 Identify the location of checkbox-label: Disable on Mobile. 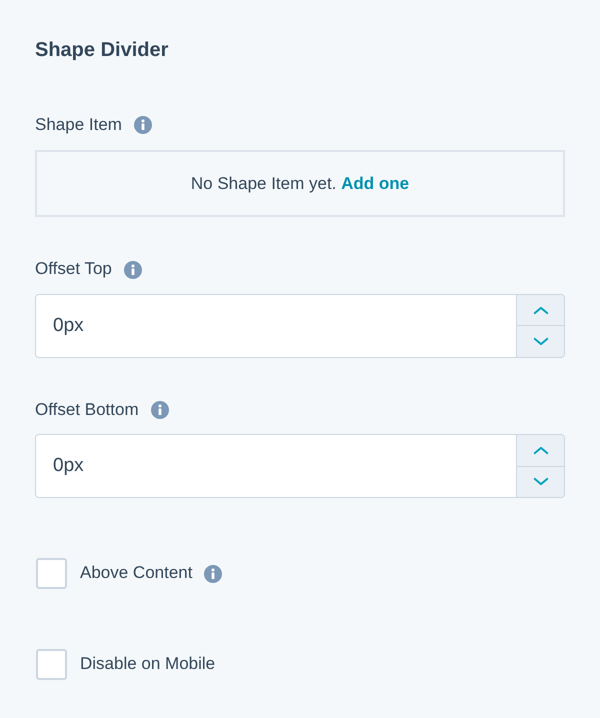
(148, 664).